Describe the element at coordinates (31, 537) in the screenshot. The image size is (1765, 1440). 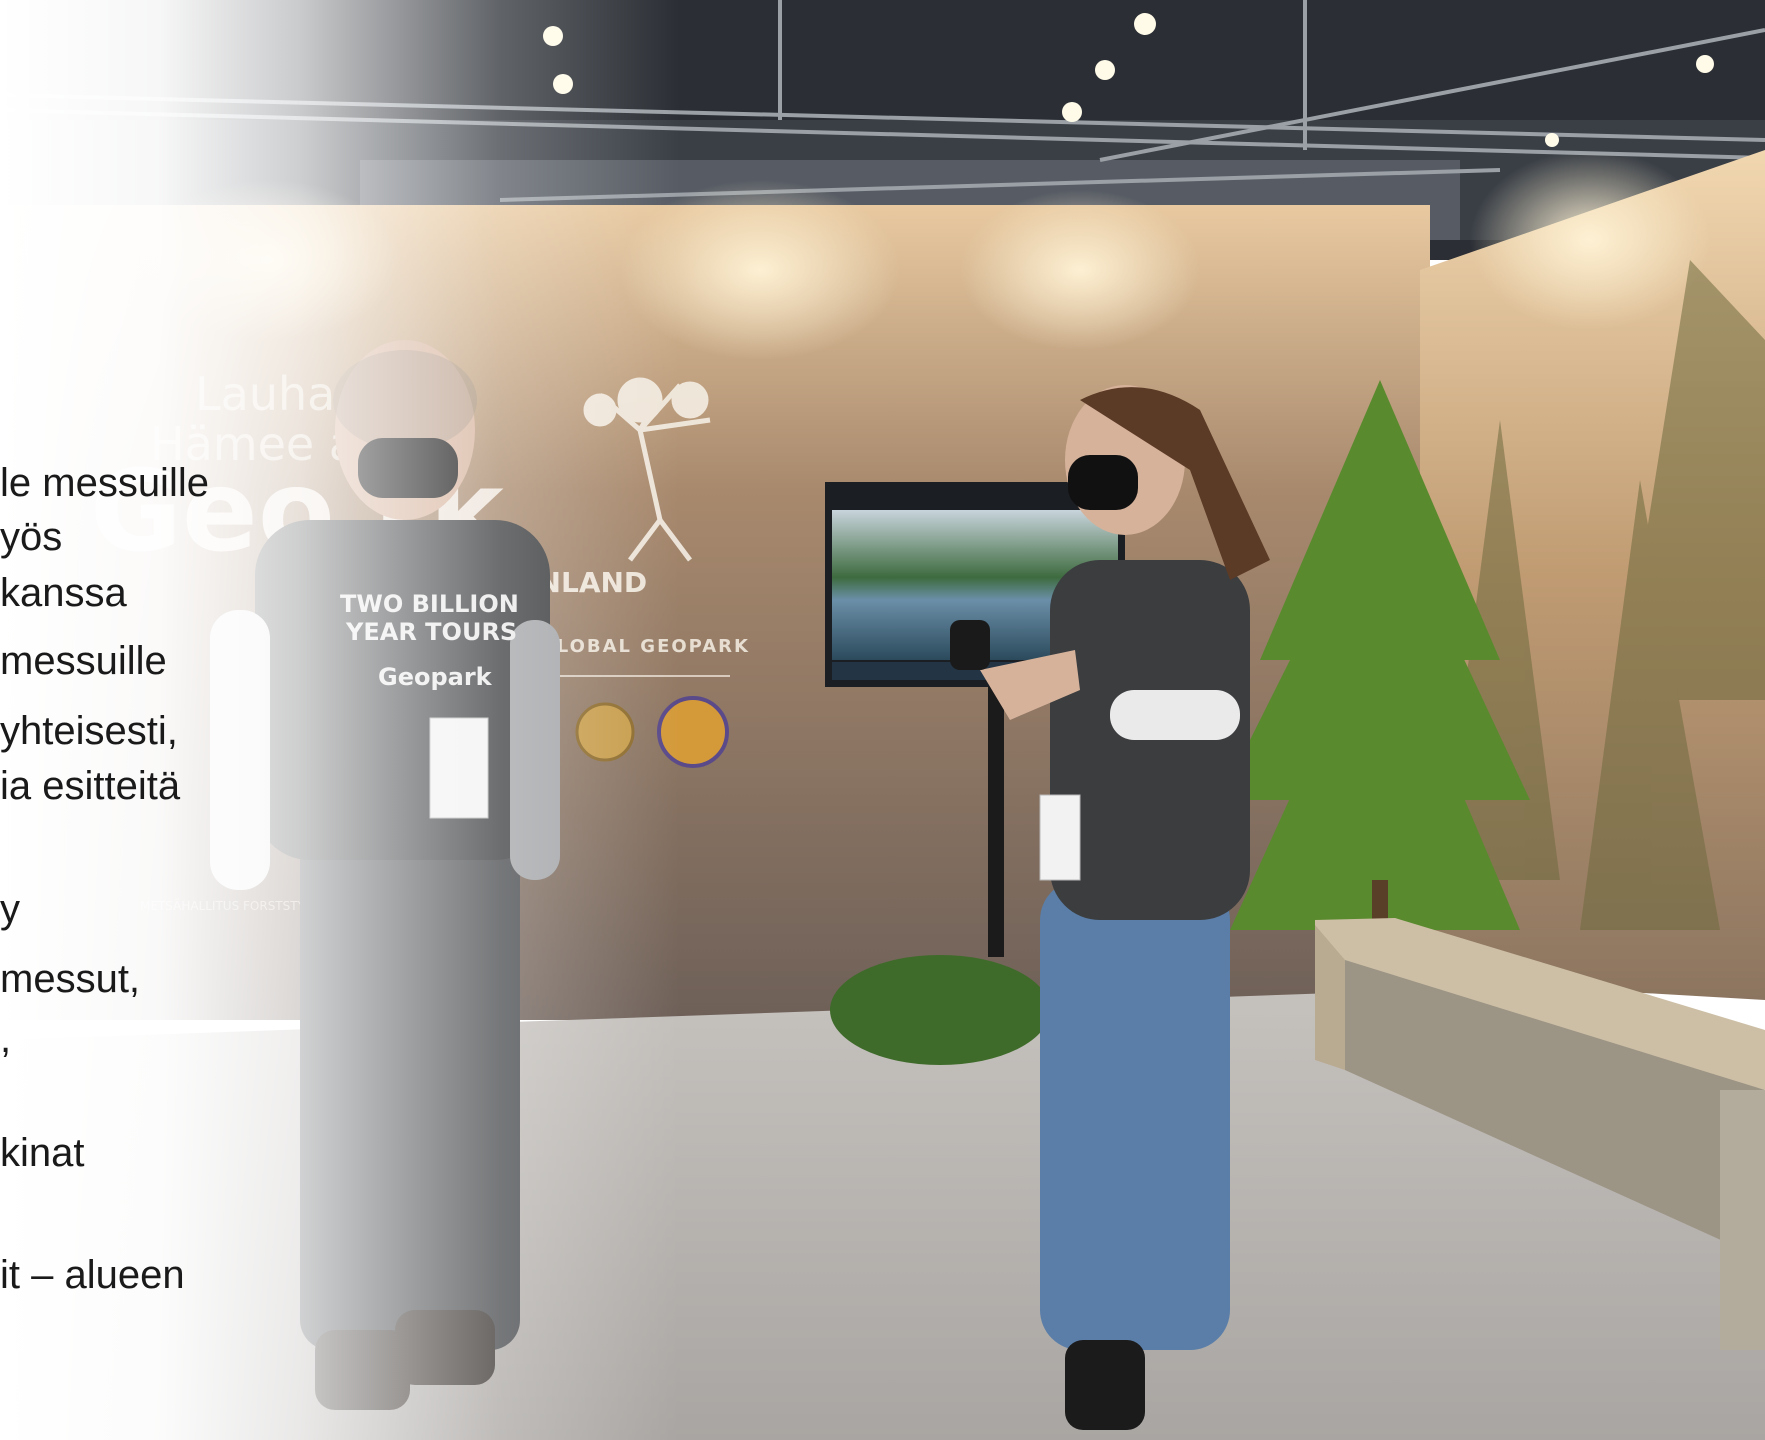
I see `text-line: yös` at that location.